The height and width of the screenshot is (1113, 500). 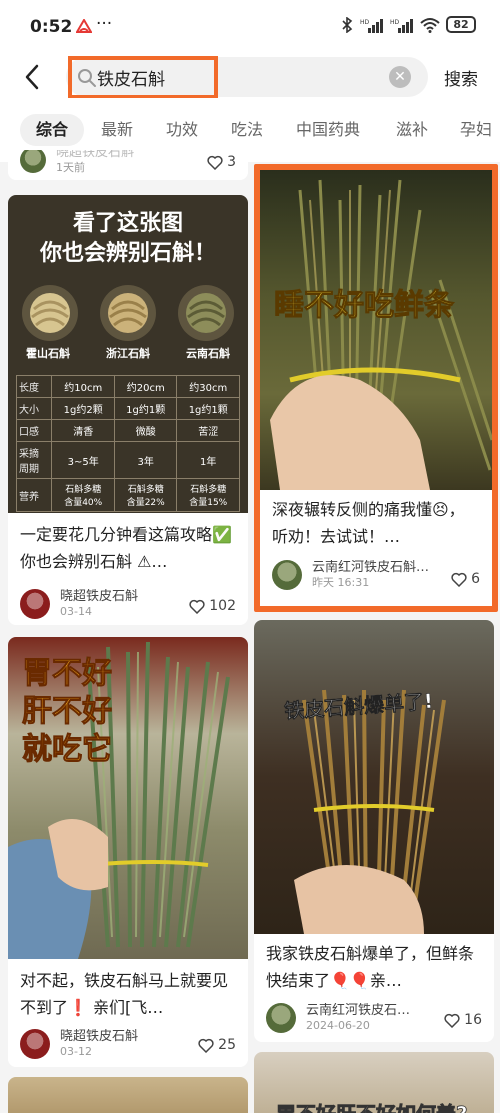 I want to click on card-cover-image: 铁皮石斛爆单了!, so click(x=374, y=777).